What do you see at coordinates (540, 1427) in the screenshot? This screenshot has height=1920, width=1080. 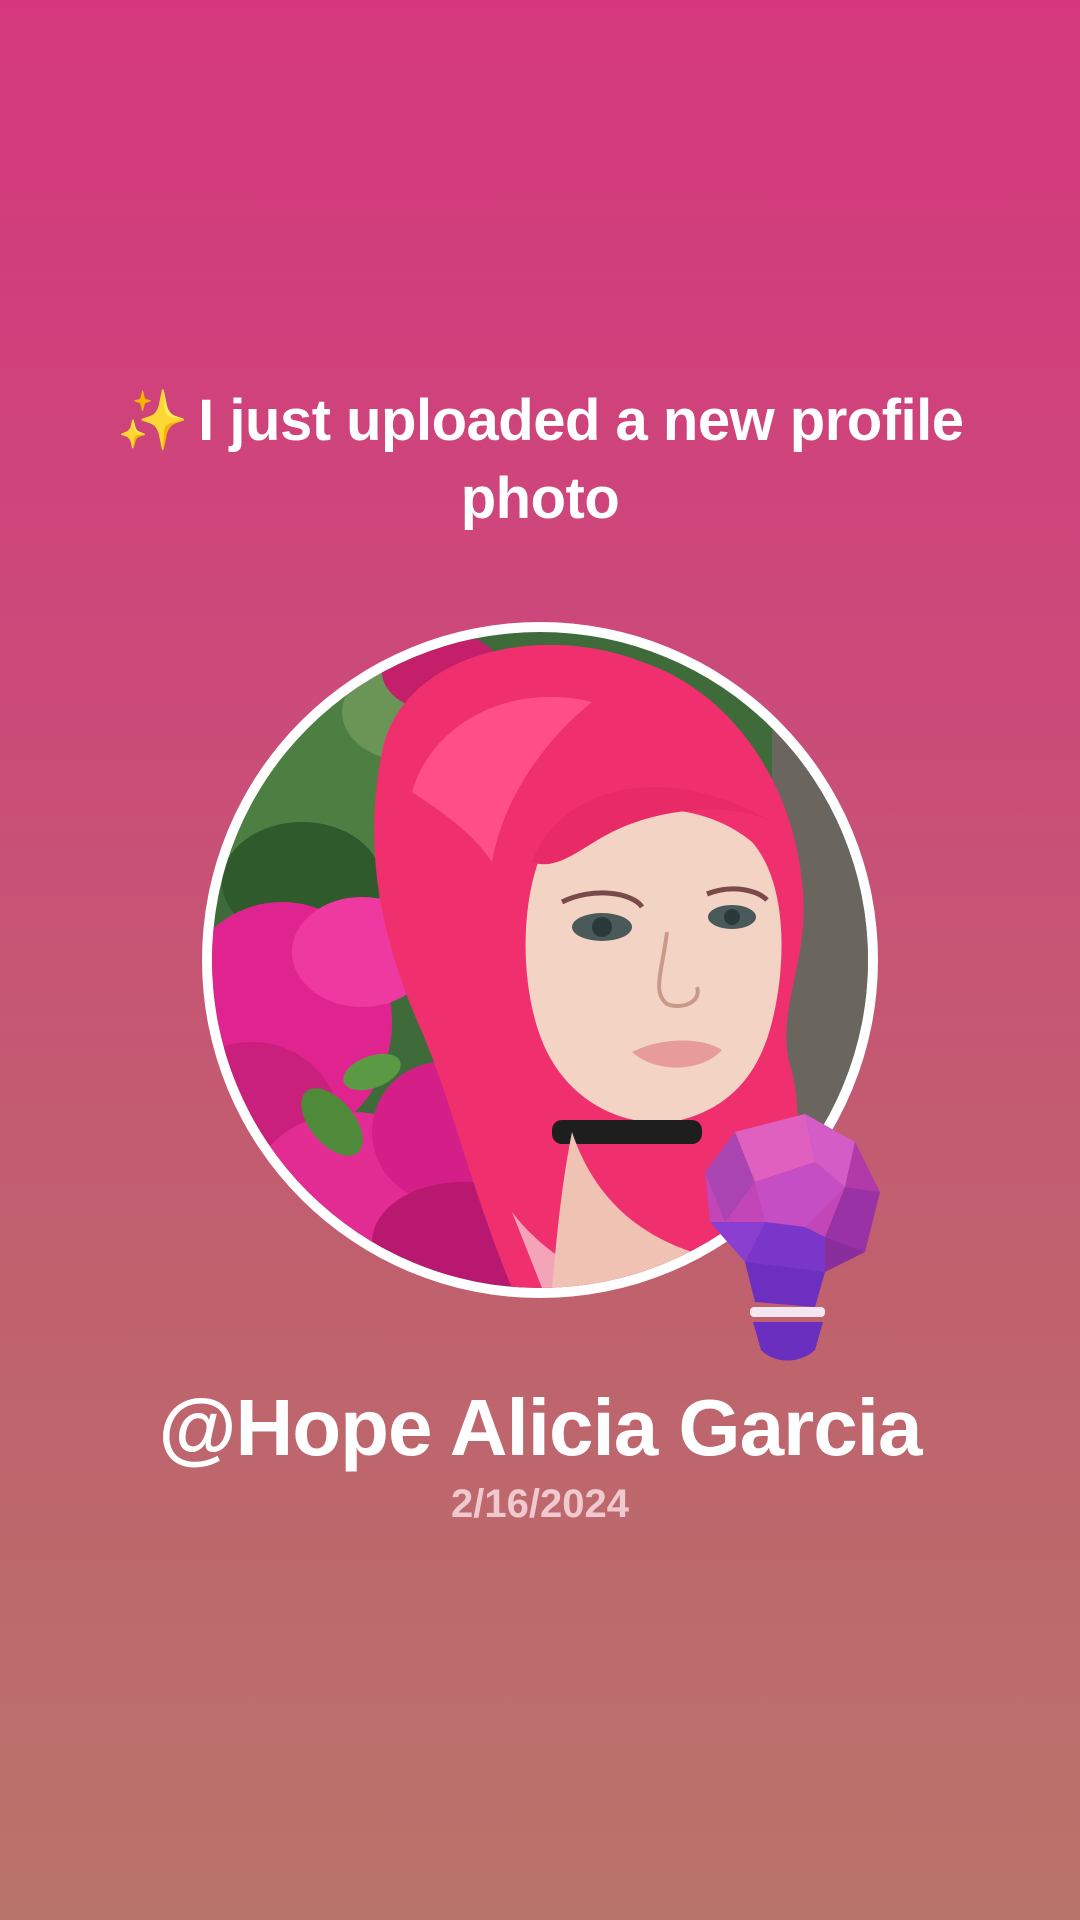 I see `username: @Hope Alicia Garcia` at bounding box center [540, 1427].